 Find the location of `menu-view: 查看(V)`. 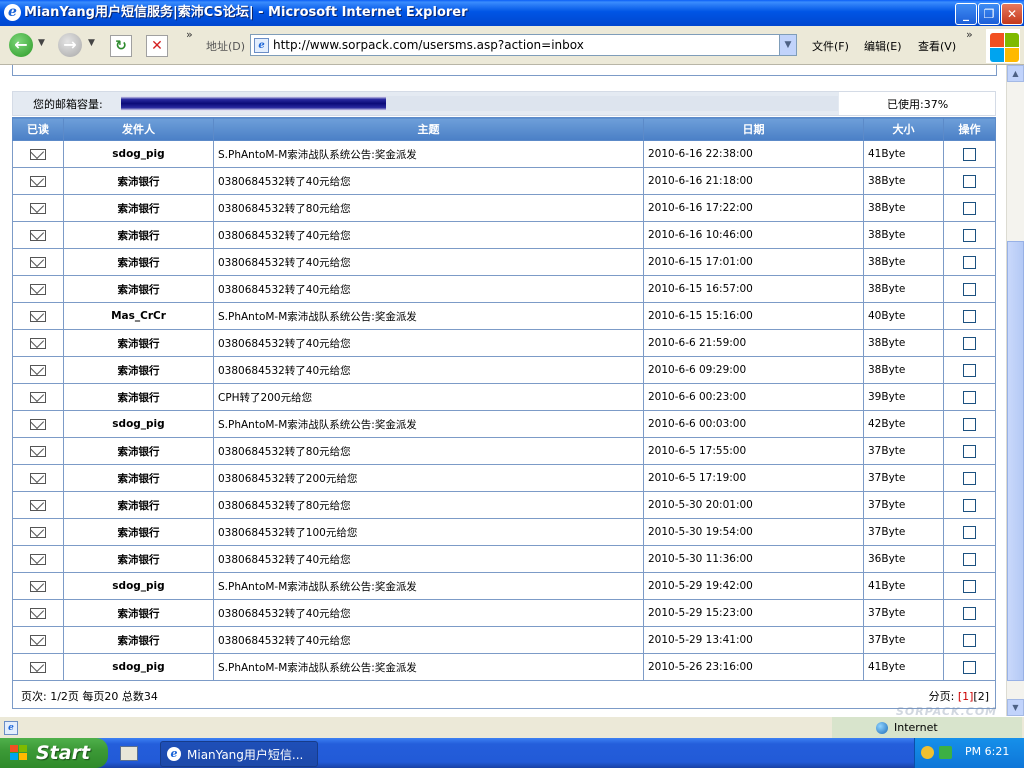

menu-view: 查看(V) is located at coordinates (937, 46).